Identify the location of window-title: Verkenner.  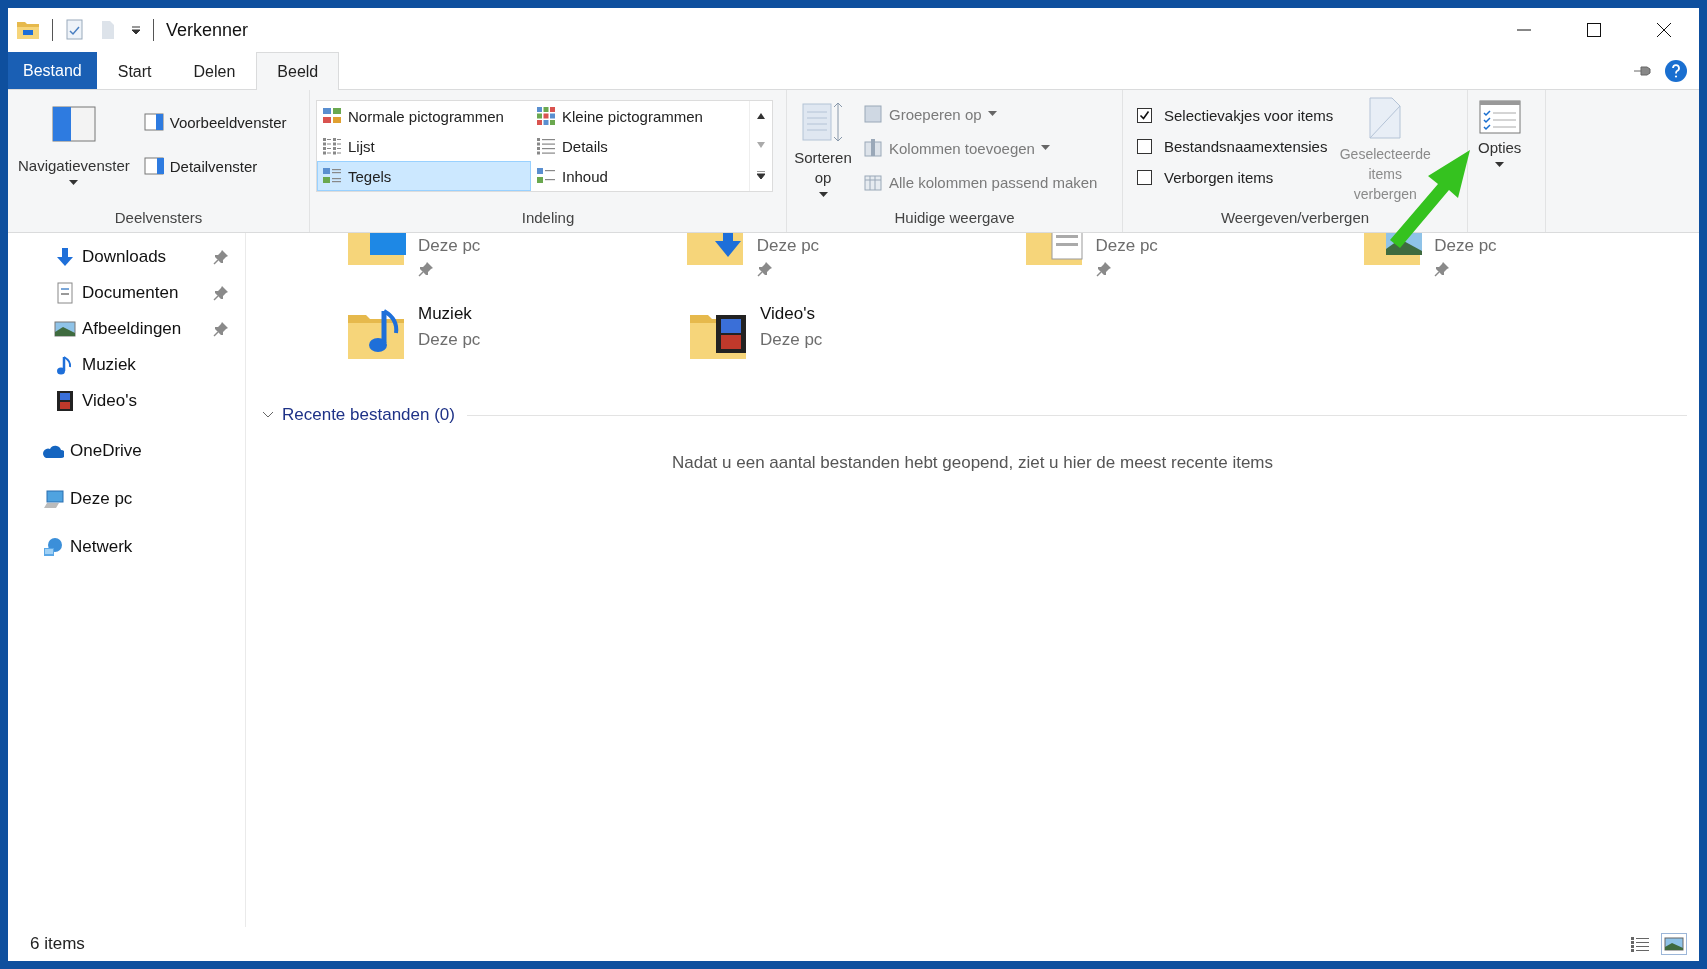
(207, 30).